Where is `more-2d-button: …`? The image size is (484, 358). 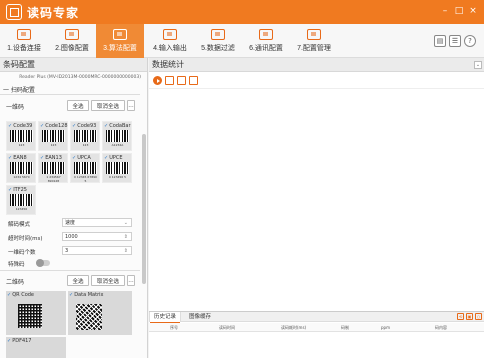 more-2d-button: … is located at coordinates (131, 280).